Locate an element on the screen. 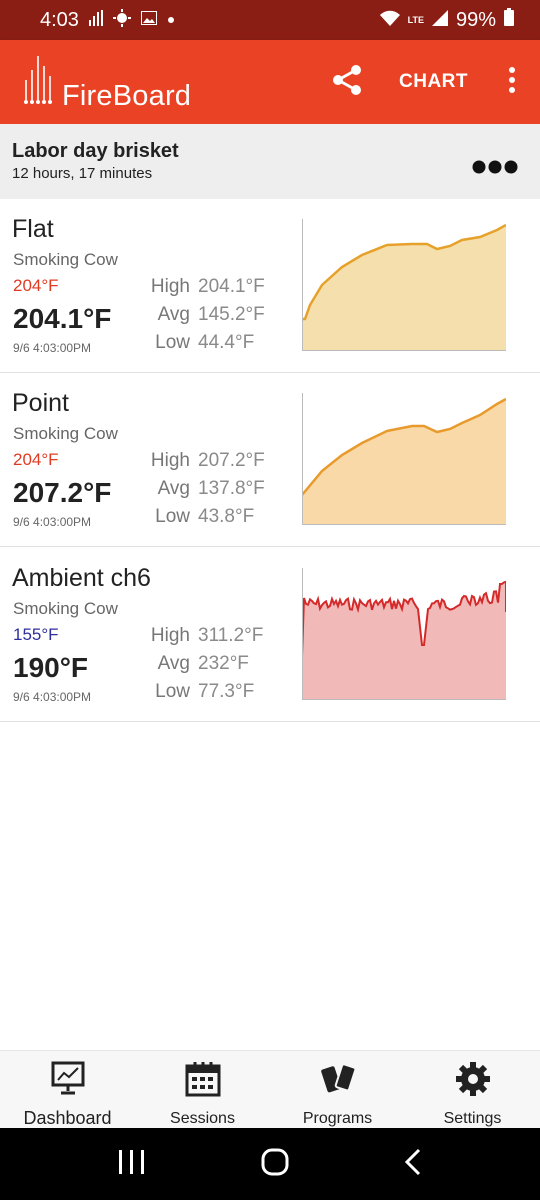 The height and width of the screenshot is (1200, 540). stat-high-value: 204.1°F is located at coordinates (231, 286).